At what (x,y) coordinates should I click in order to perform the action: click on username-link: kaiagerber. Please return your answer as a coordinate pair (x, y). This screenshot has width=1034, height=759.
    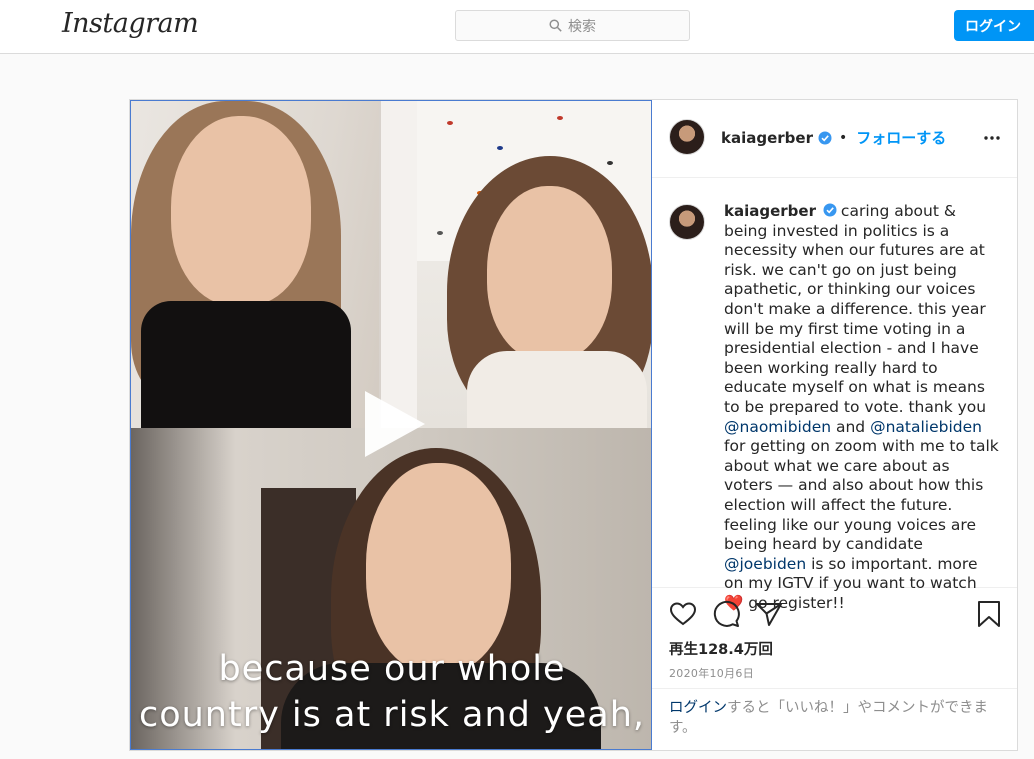
    Looking at the image, I should click on (767, 138).